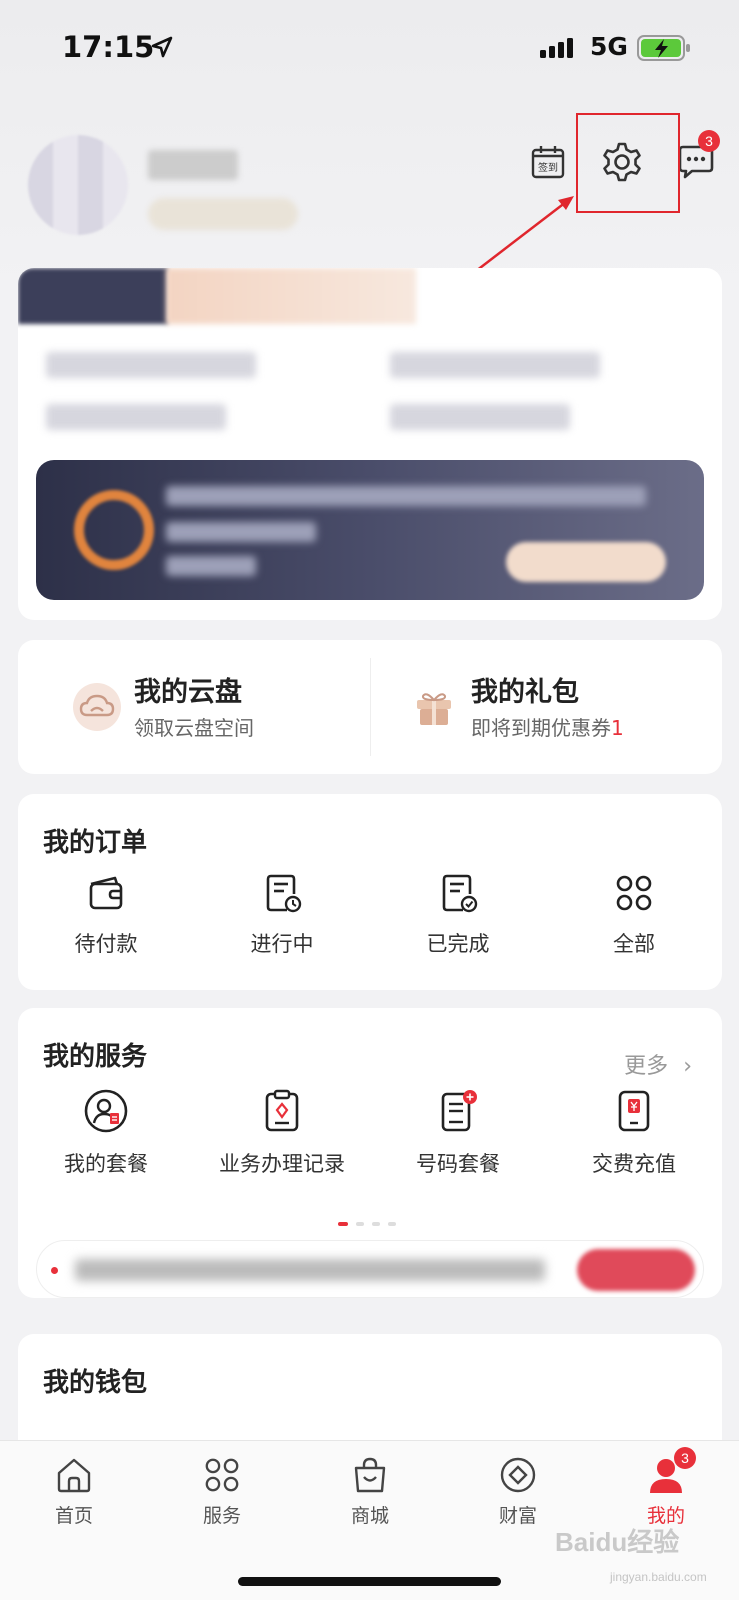 Image resolution: width=739 pixels, height=1600 pixels. I want to click on shopping-bag-icon, so click(370, 1475).